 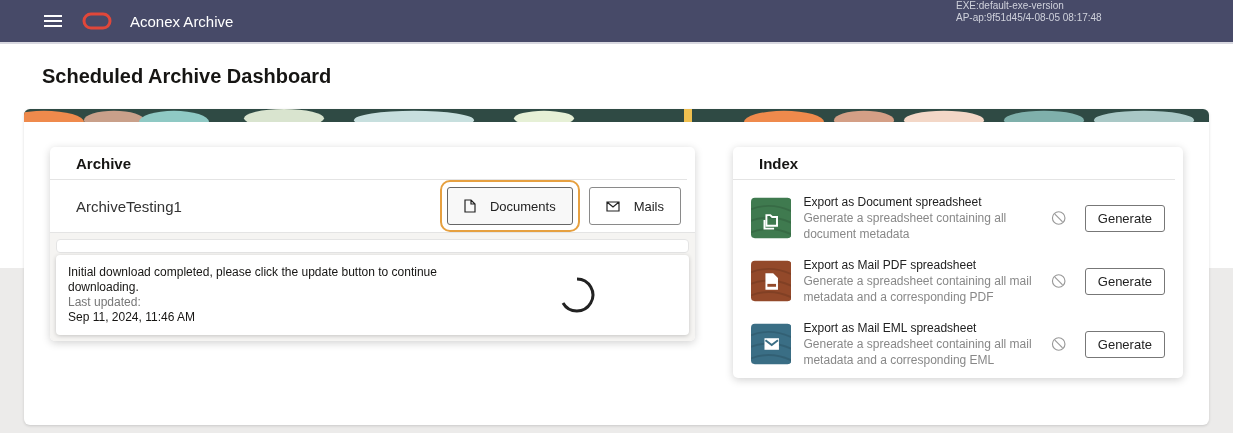 What do you see at coordinates (129, 206) in the screenshot?
I see `archive-name: ArchiveTesting1` at bounding box center [129, 206].